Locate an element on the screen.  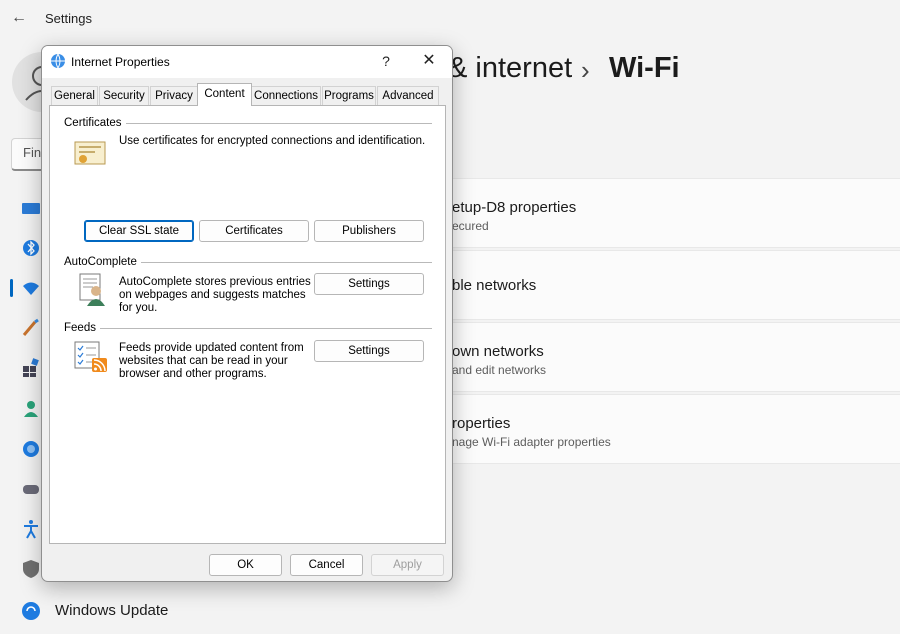
tab-advanced: Advanced is located at coordinates (408, 95).